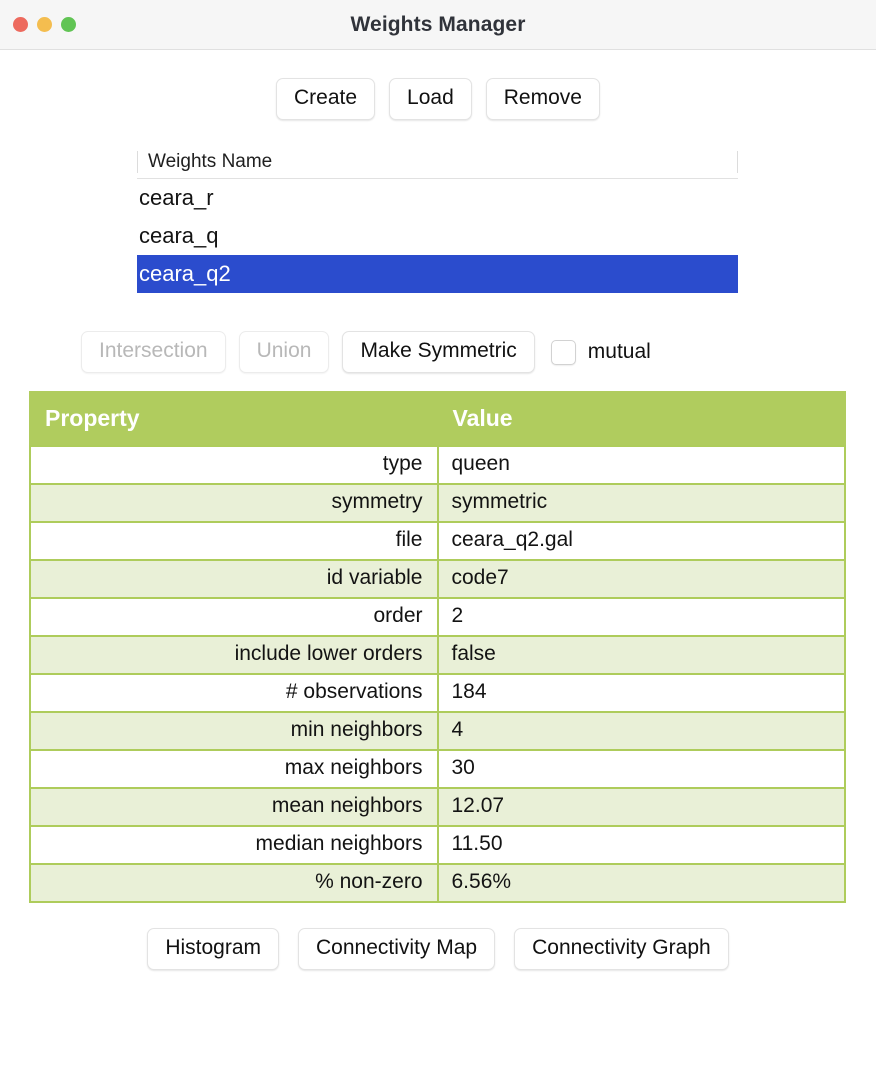 Image resolution: width=876 pixels, height=1086 pixels. Describe the element at coordinates (641, 693) in the screenshot. I see `value-cell: 184` at that location.